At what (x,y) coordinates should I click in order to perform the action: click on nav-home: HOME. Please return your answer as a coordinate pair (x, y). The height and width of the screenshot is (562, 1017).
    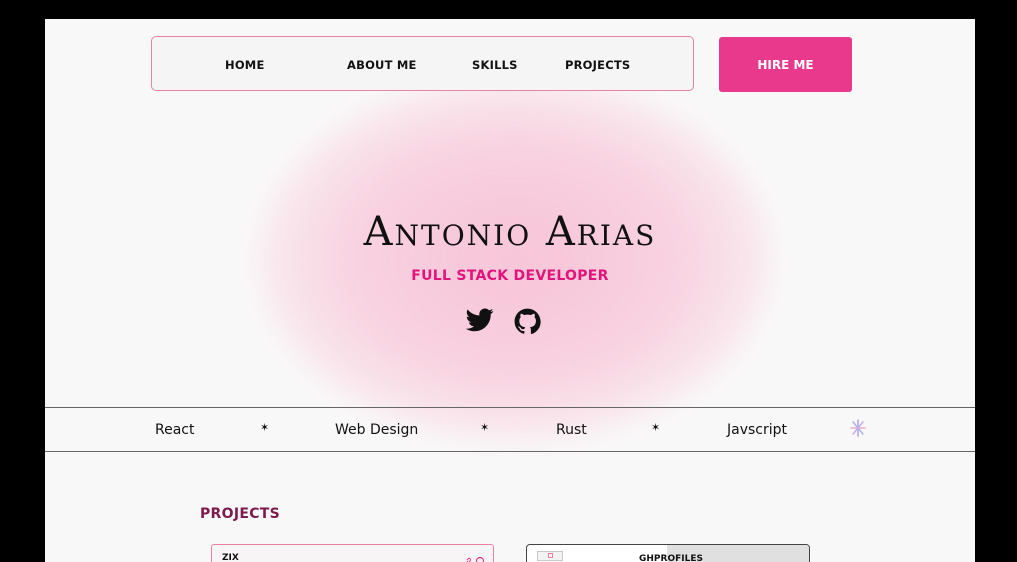
    Looking at the image, I should click on (245, 65).